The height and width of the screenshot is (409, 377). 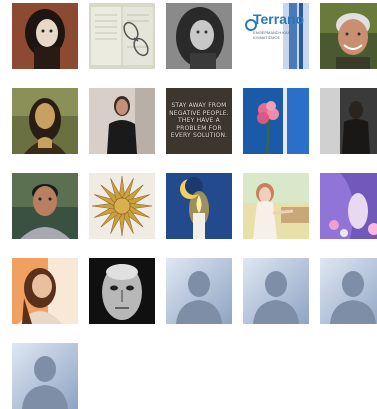 I want to click on tile-man-long-hair, so click(x=122, y=121).